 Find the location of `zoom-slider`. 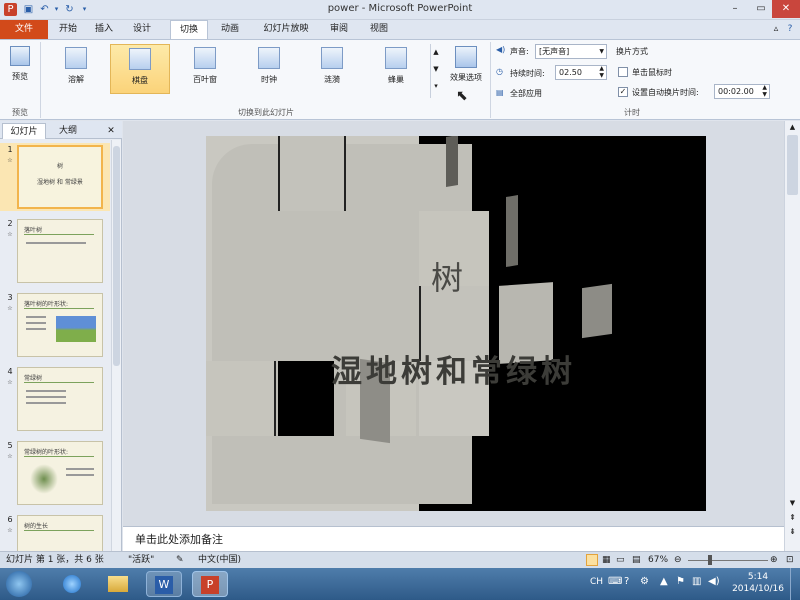

zoom-slider is located at coordinates (728, 560).